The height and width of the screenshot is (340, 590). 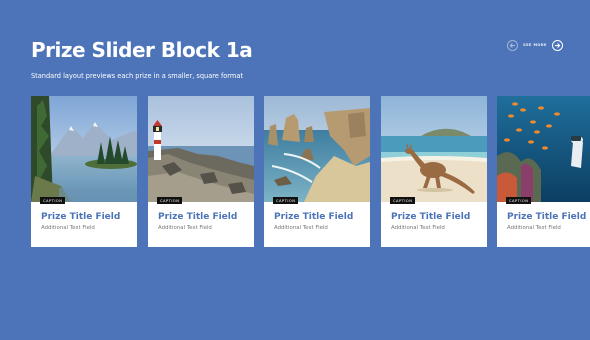 I want to click on next-button, so click(x=557, y=45).